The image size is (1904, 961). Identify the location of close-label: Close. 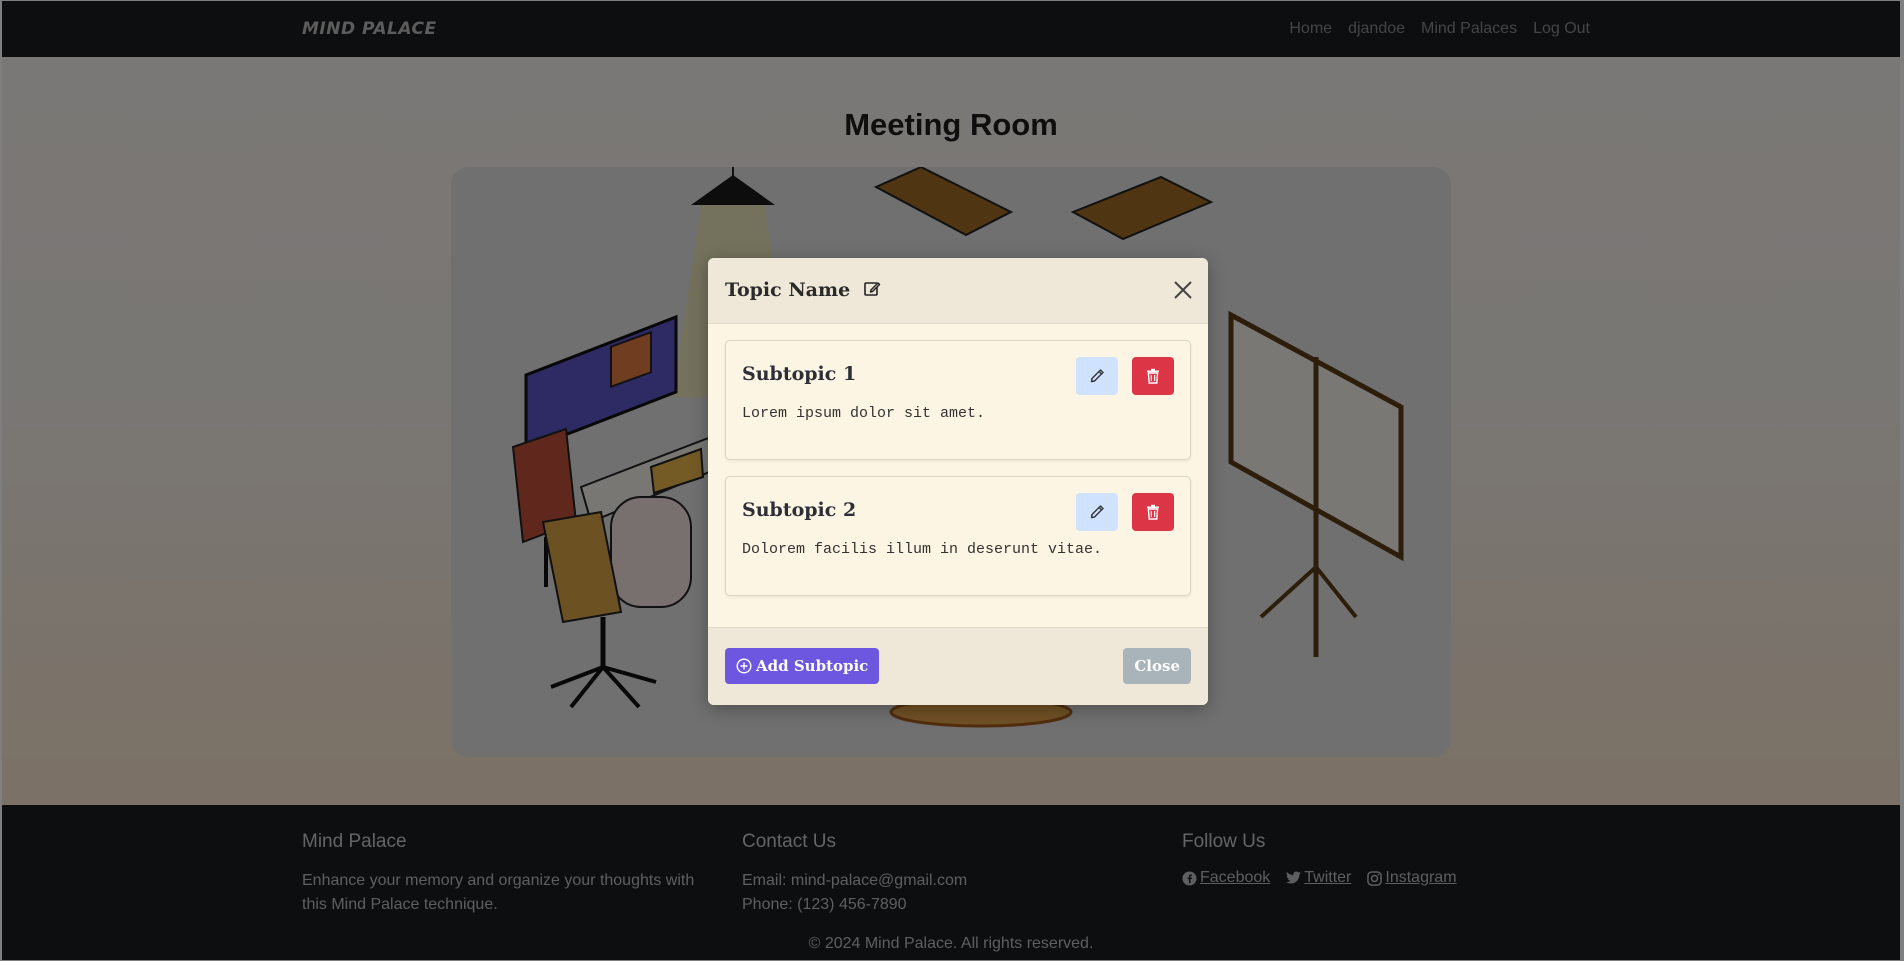
(1157, 666).